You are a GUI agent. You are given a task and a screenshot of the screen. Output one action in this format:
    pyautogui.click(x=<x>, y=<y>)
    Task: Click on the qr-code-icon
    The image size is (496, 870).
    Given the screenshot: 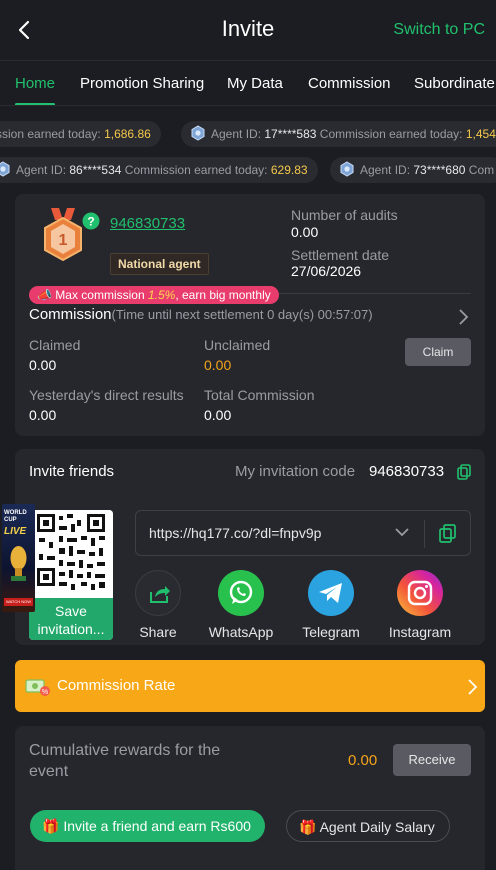 What is the action you would take?
    pyautogui.click(x=71, y=554)
    